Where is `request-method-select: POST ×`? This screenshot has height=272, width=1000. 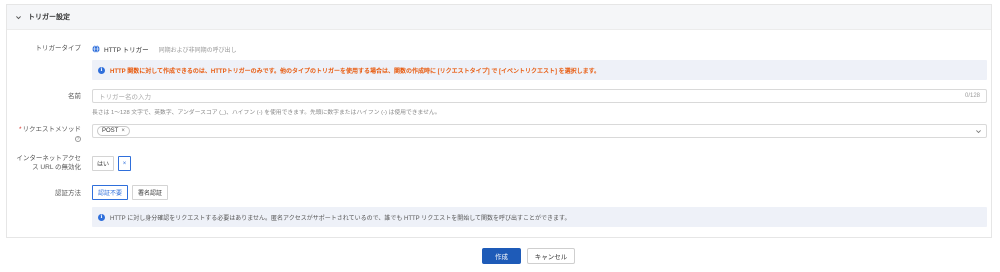
request-method-select: POST × is located at coordinates (539, 131).